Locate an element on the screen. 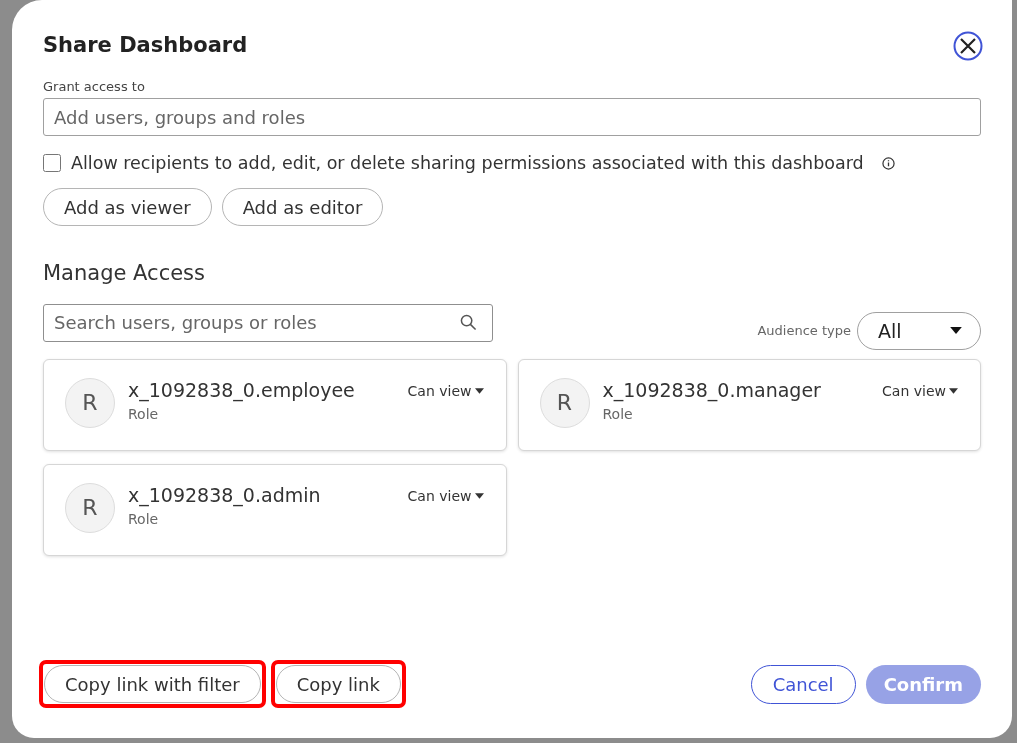 Image resolution: width=1017 pixels, height=743 pixels. audience-label: Audience type is located at coordinates (804, 331).